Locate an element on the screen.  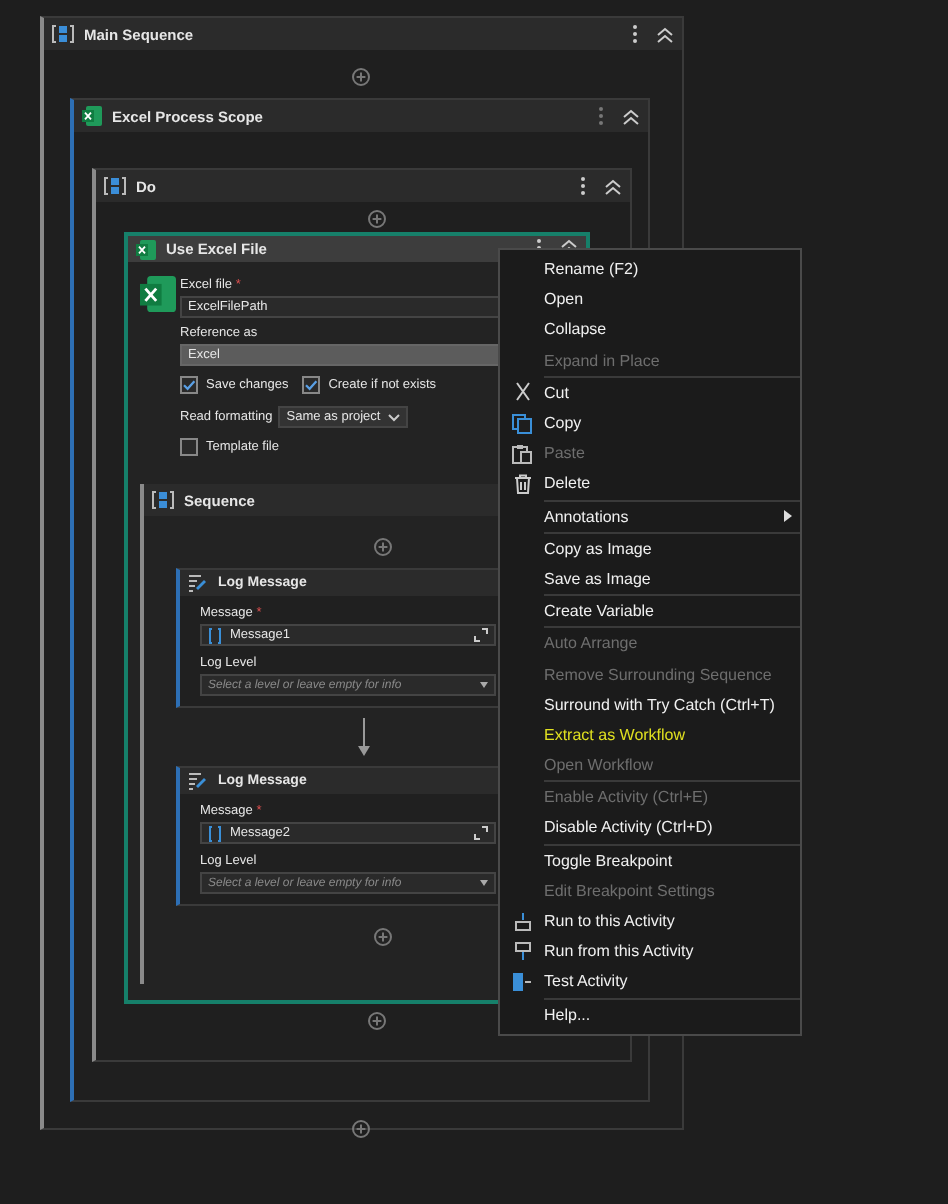
menu-item: Delete is located at coordinates (650, 483).